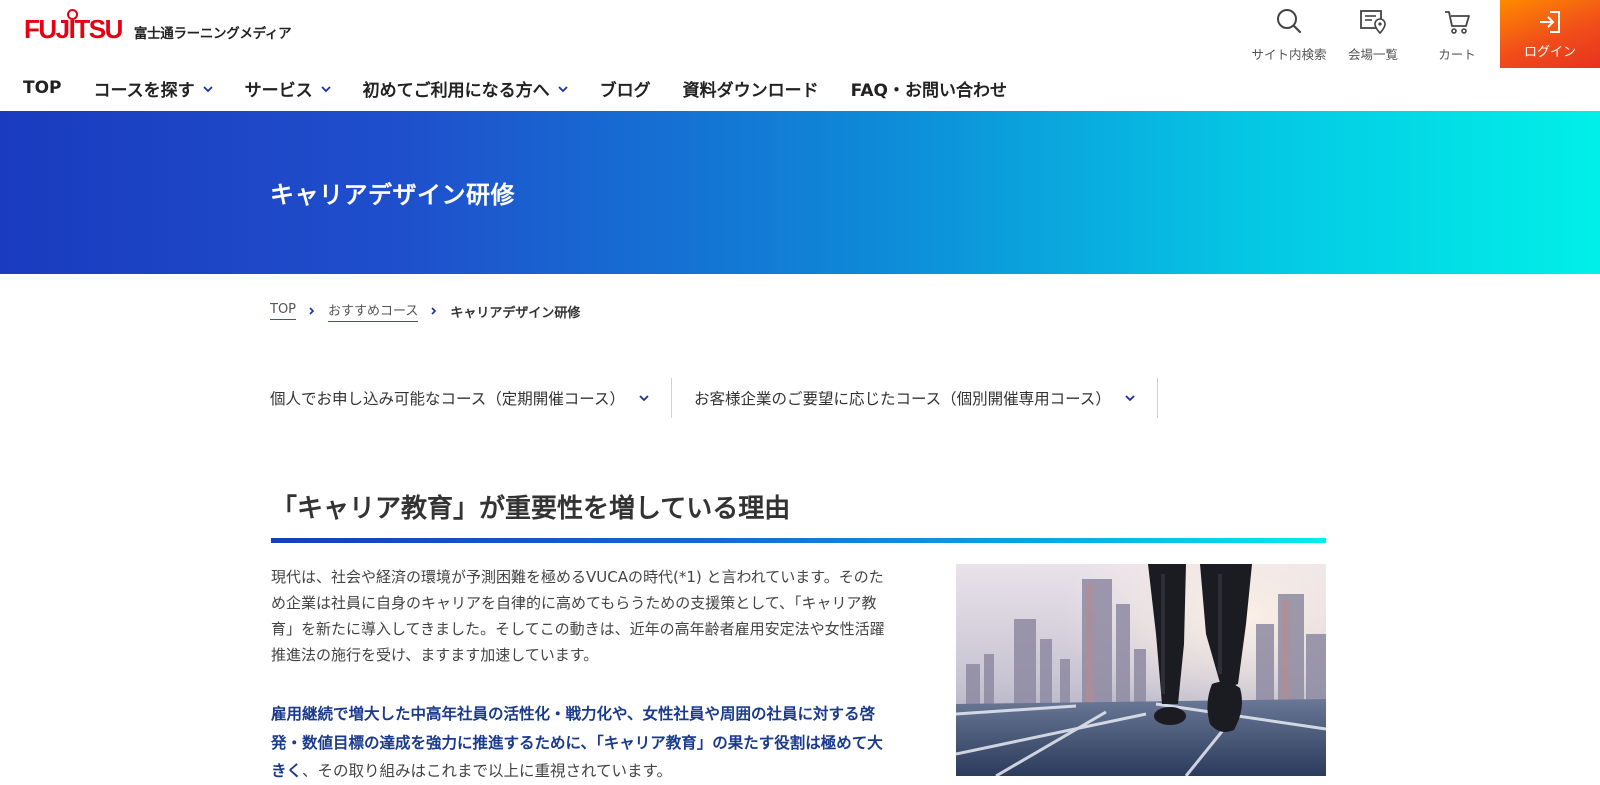 The height and width of the screenshot is (785, 1600). What do you see at coordinates (1289, 54) in the screenshot?
I see `site-search-label: サイト内検索` at bounding box center [1289, 54].